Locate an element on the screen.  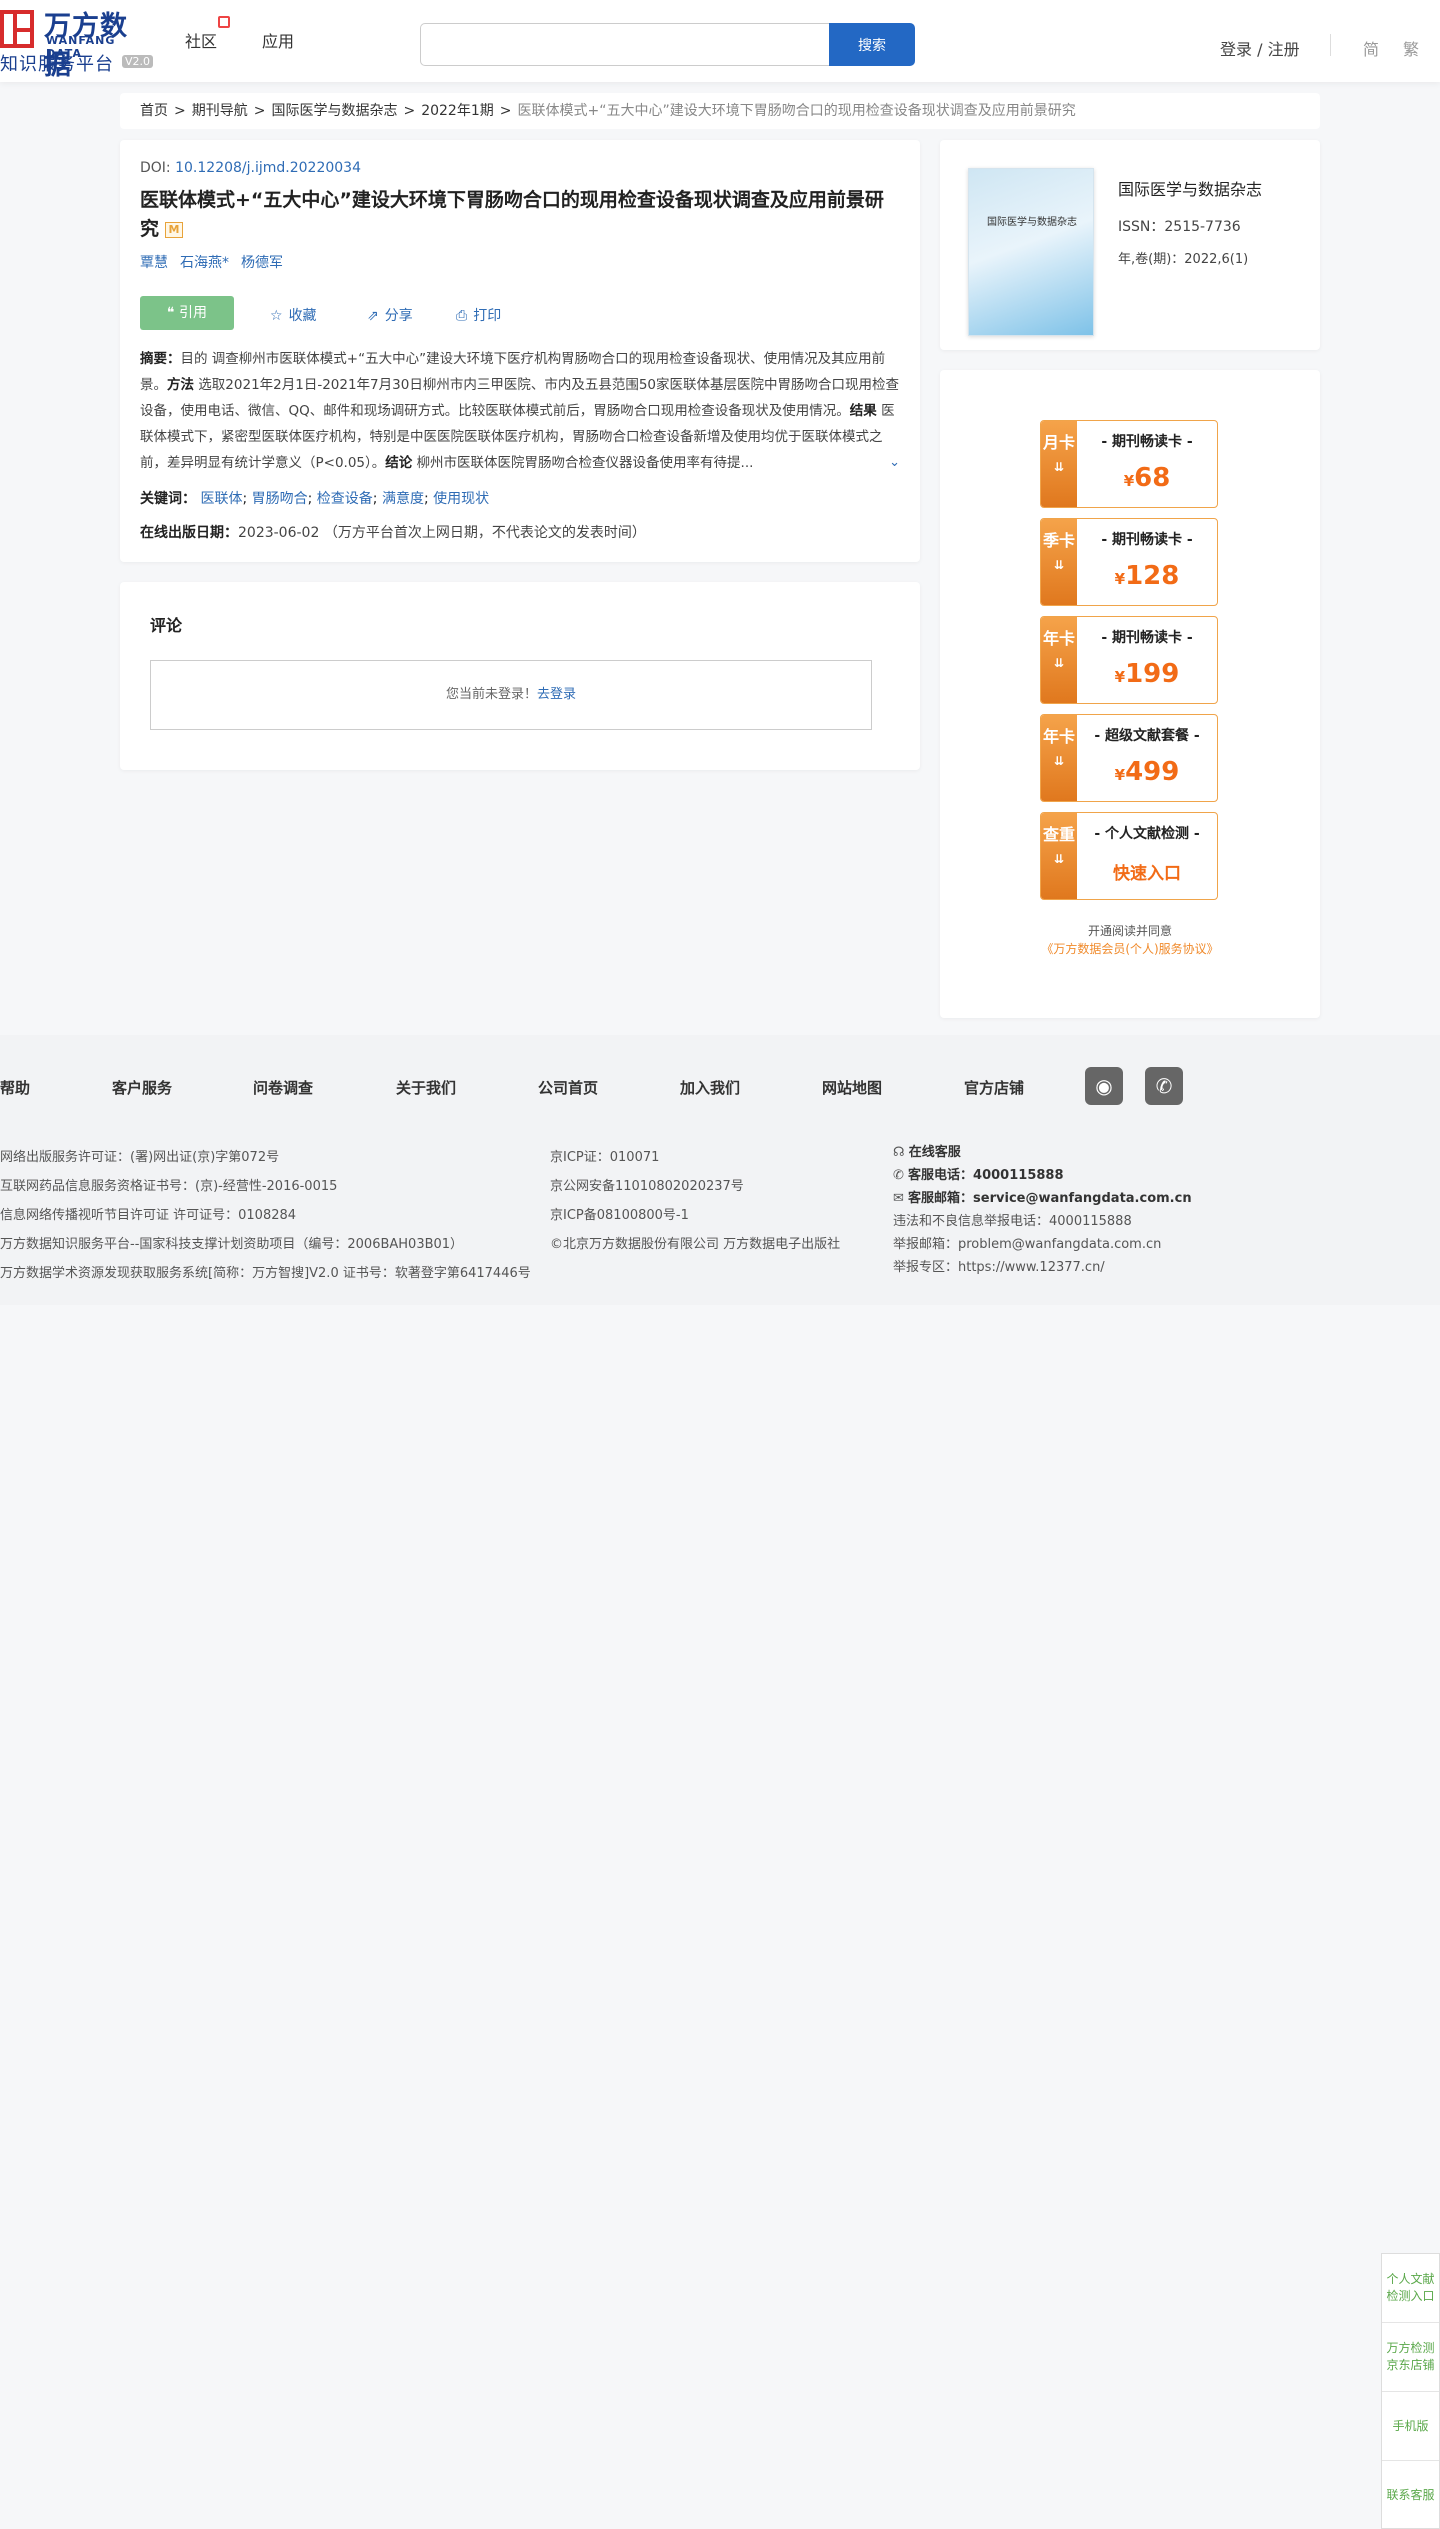
promo-tab: 查重 ⇊ is located at coordinates (1059, 856).